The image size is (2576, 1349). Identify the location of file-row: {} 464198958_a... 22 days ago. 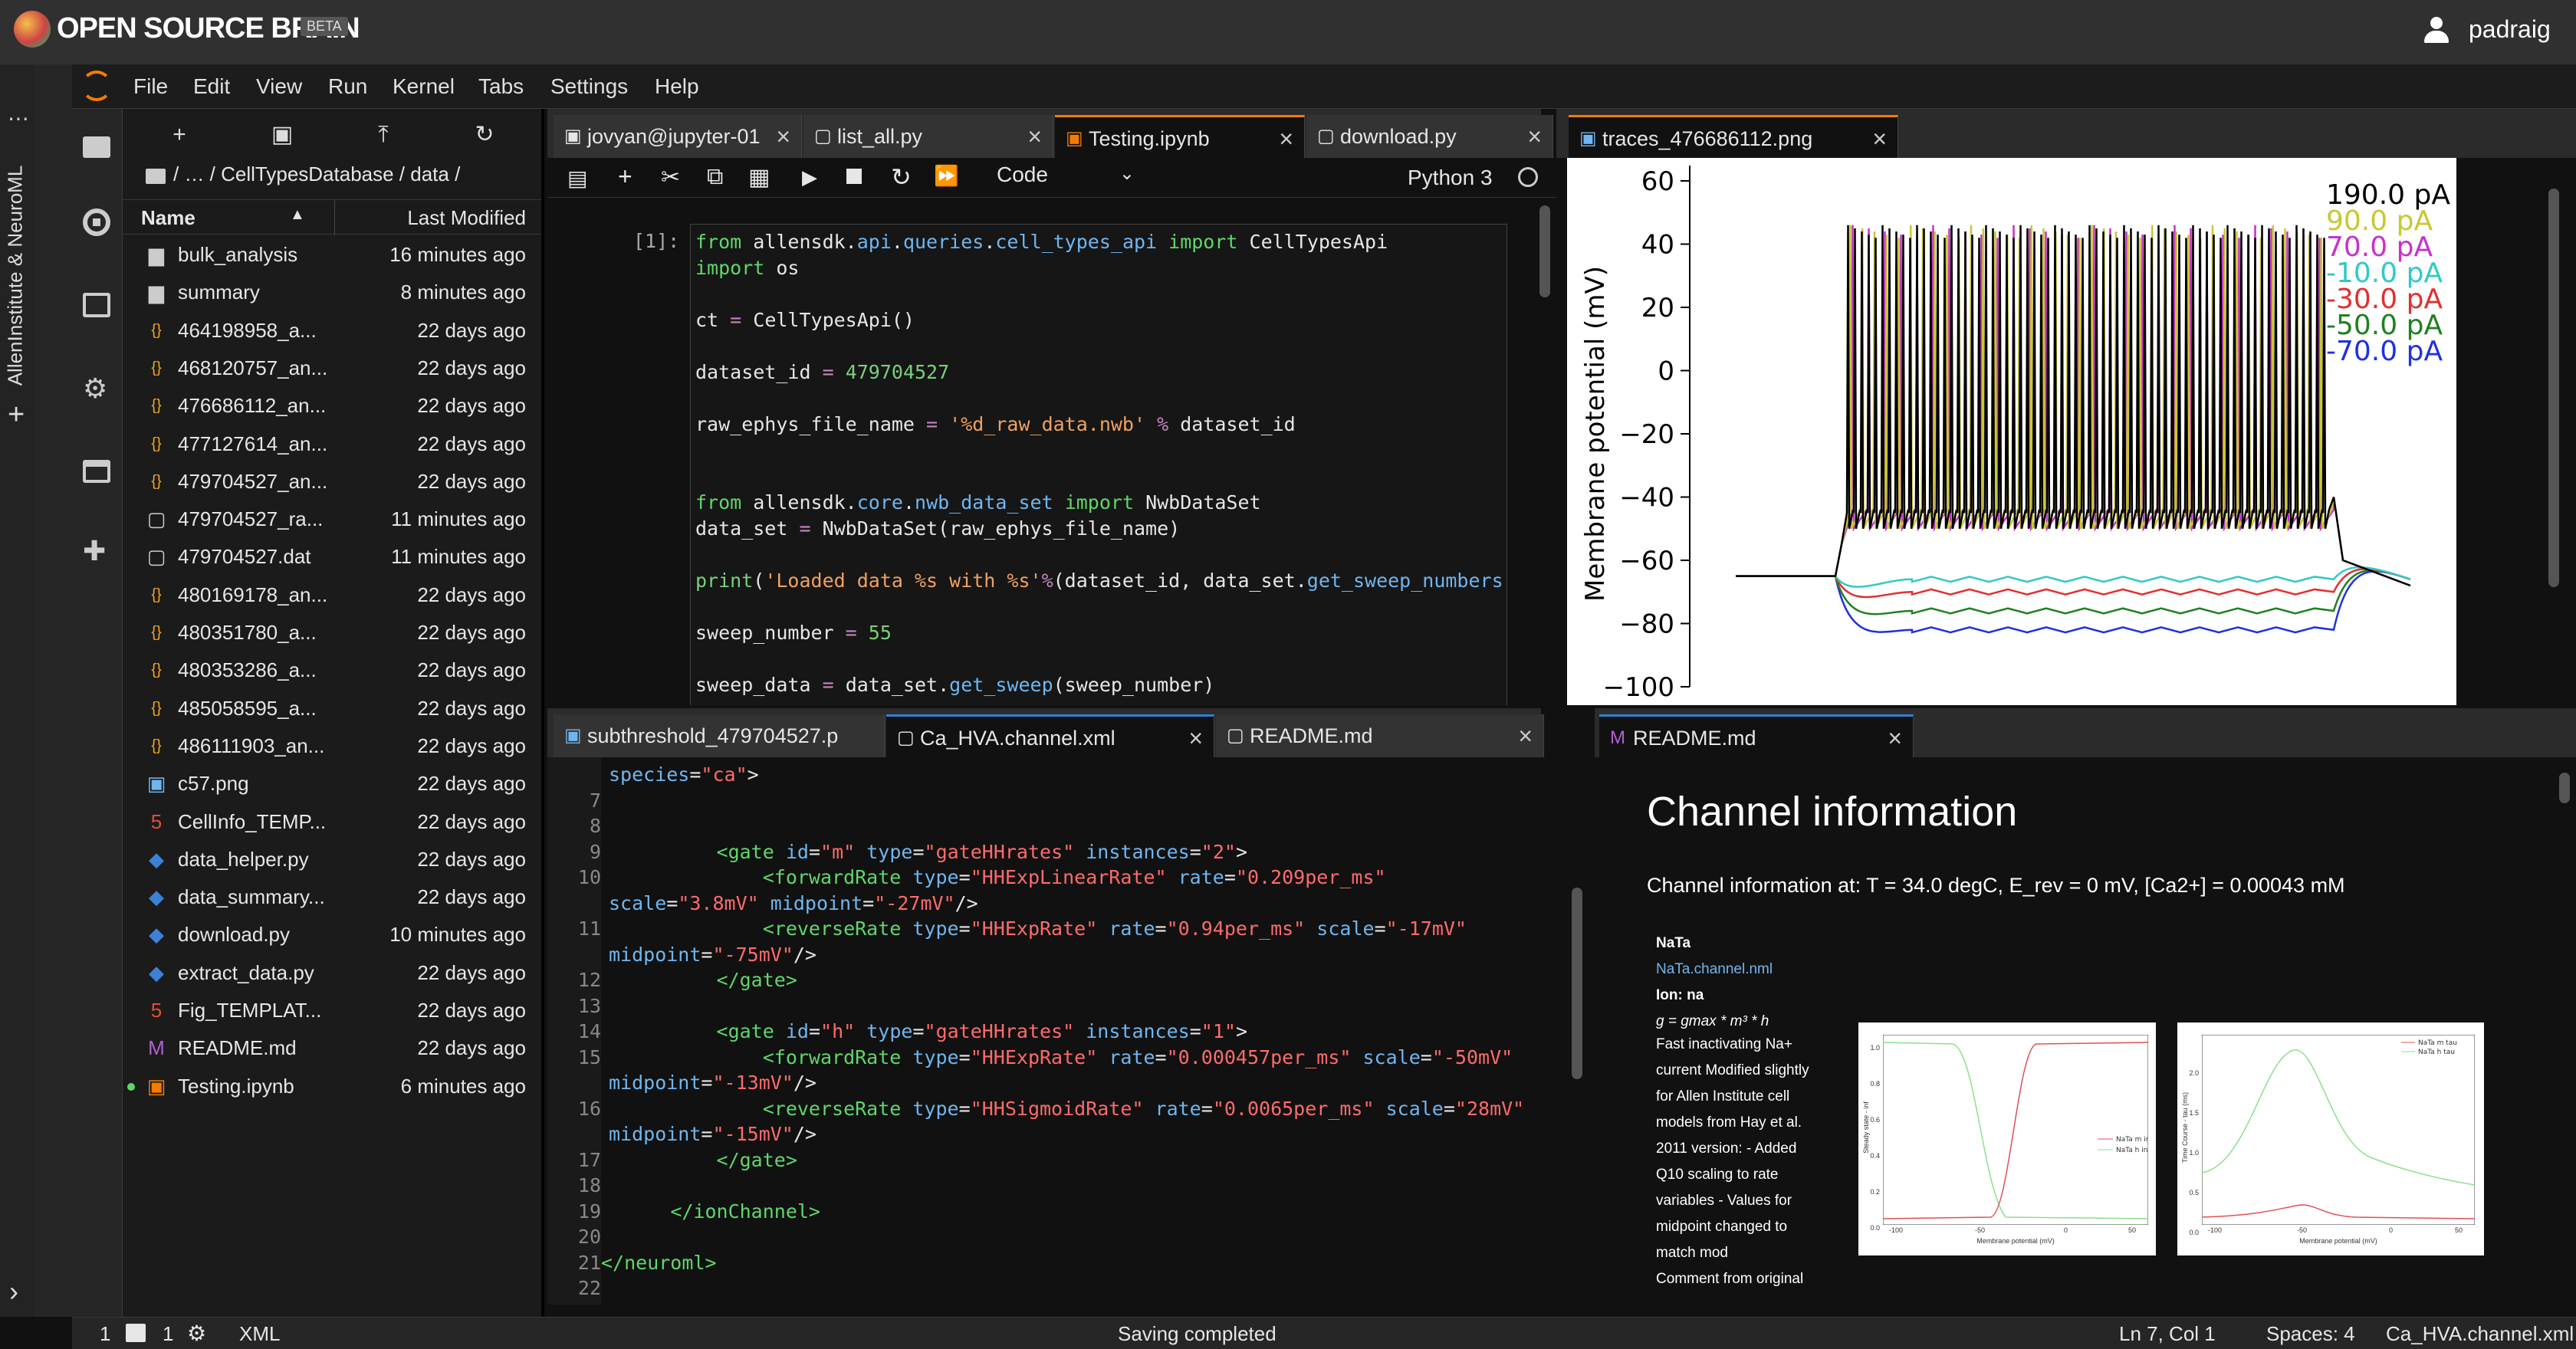
(332, 331).